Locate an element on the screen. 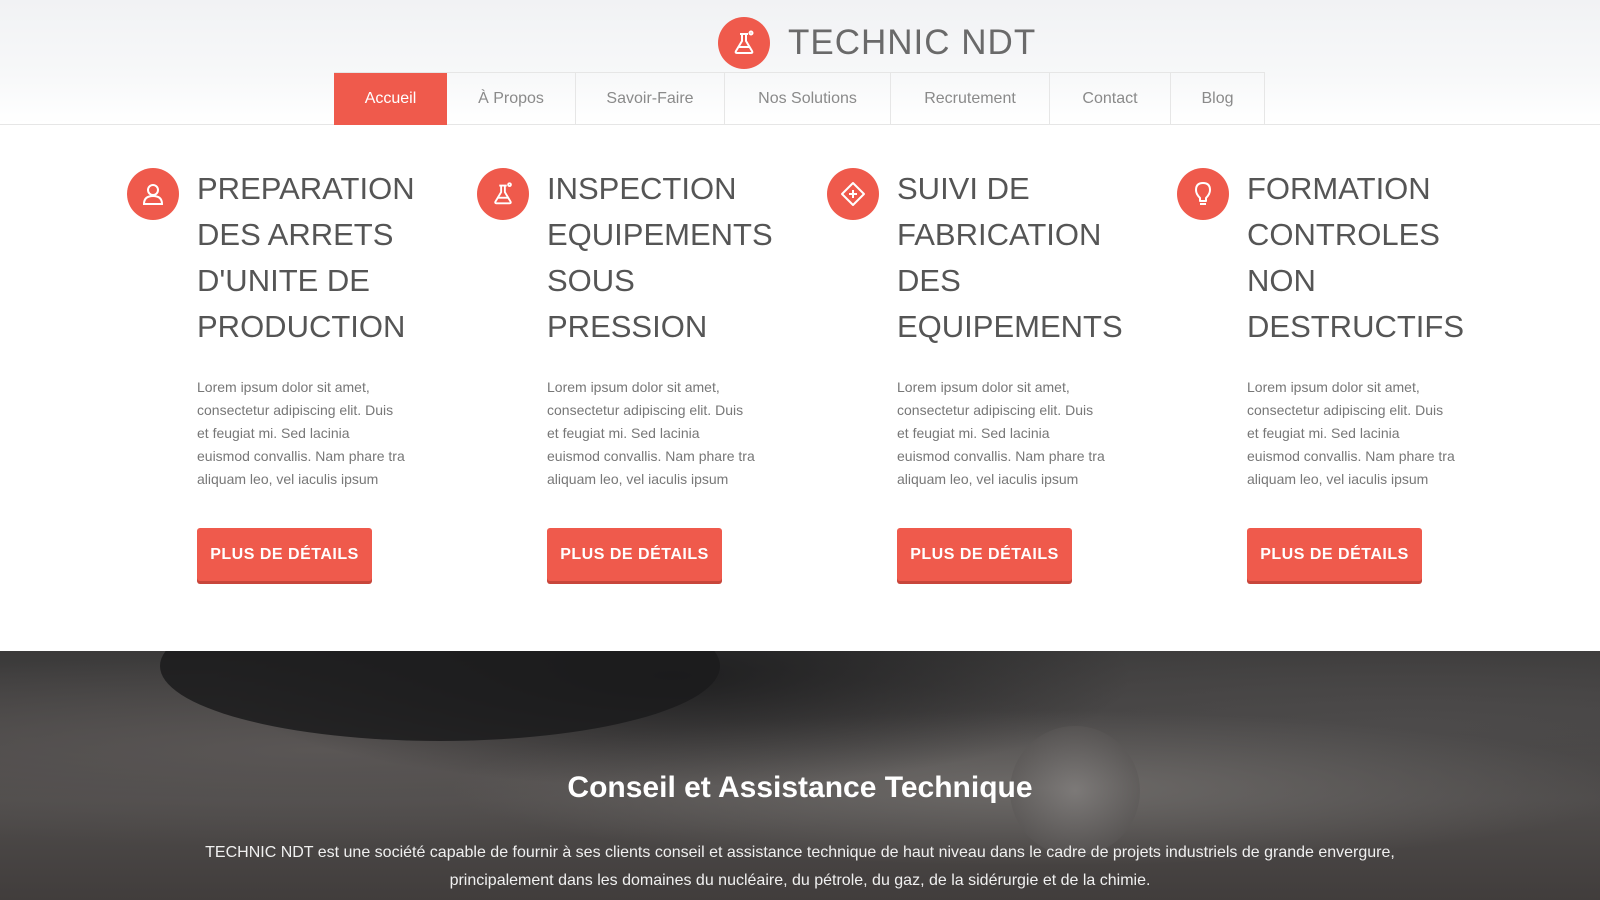  nav-item-recrutement: Recrutement is located at coordinates (970, 99).